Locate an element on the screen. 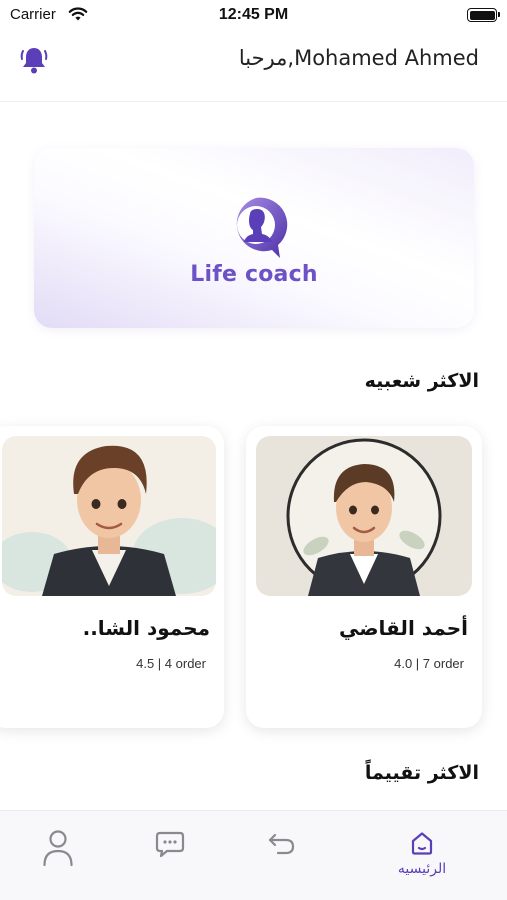 The image size is (507, 900). tab-profile is located at coordinates (58, 855).